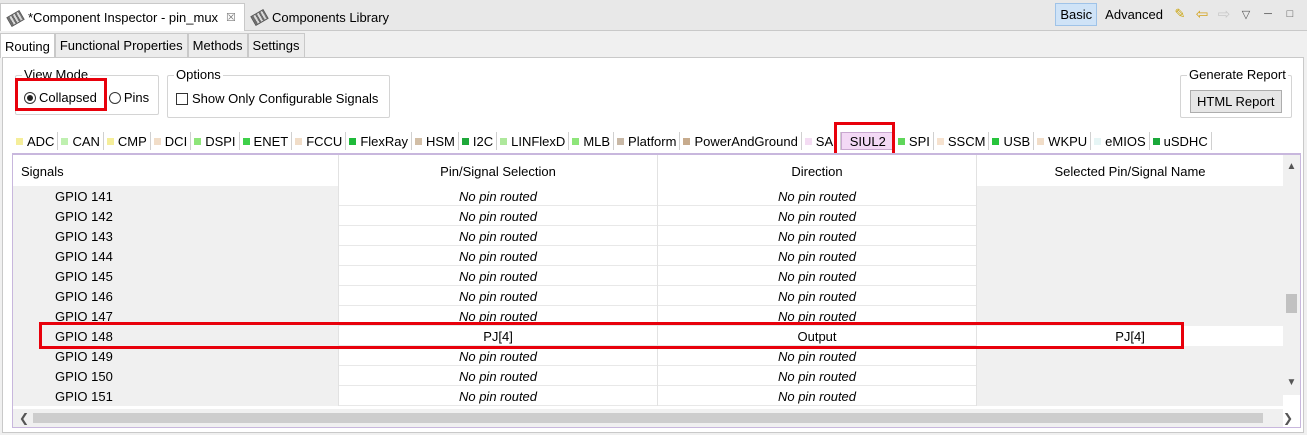  I want to click on horizontal-scrollbar: ❮ ❯, so click(653, 418).